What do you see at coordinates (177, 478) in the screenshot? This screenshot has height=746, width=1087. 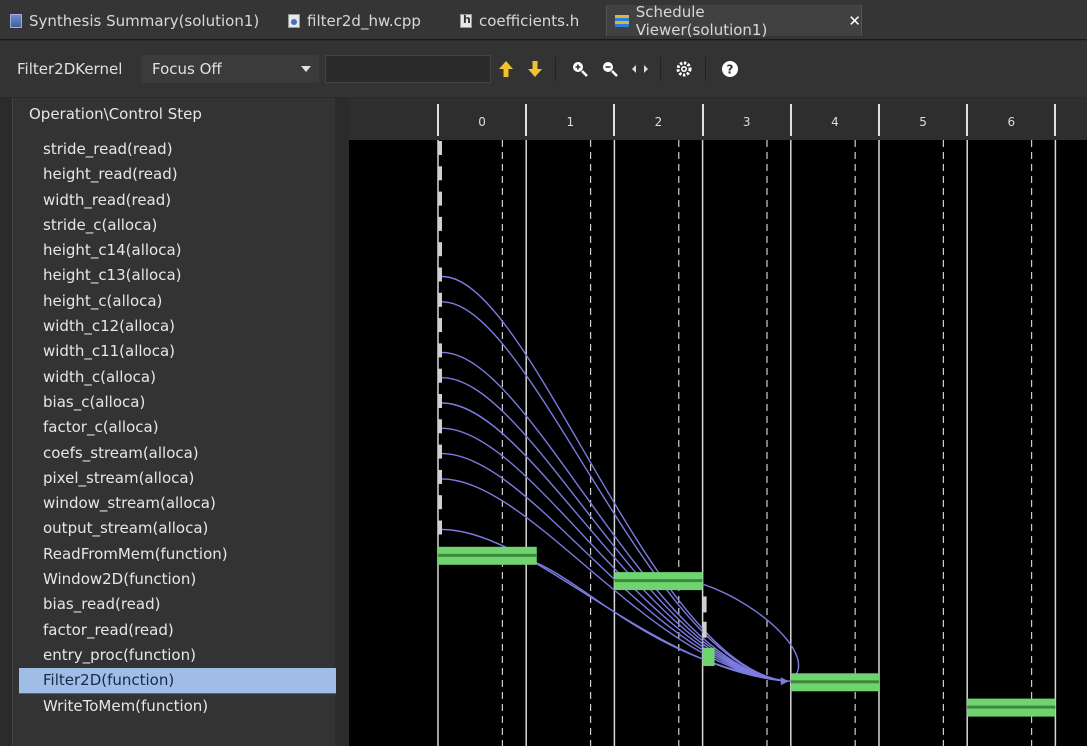 I see `operation-item: pixel_stream(alloca)` at bounding box center [177, 478].